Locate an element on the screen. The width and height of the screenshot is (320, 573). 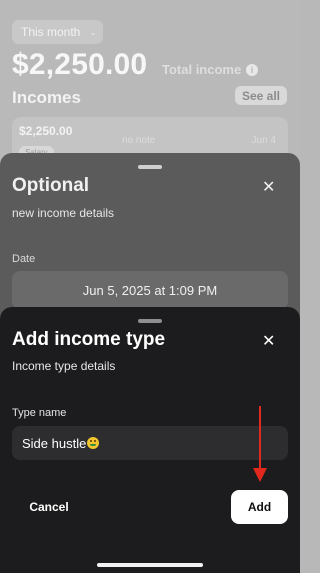
info-icon: i is located at coordinates (252, 70).